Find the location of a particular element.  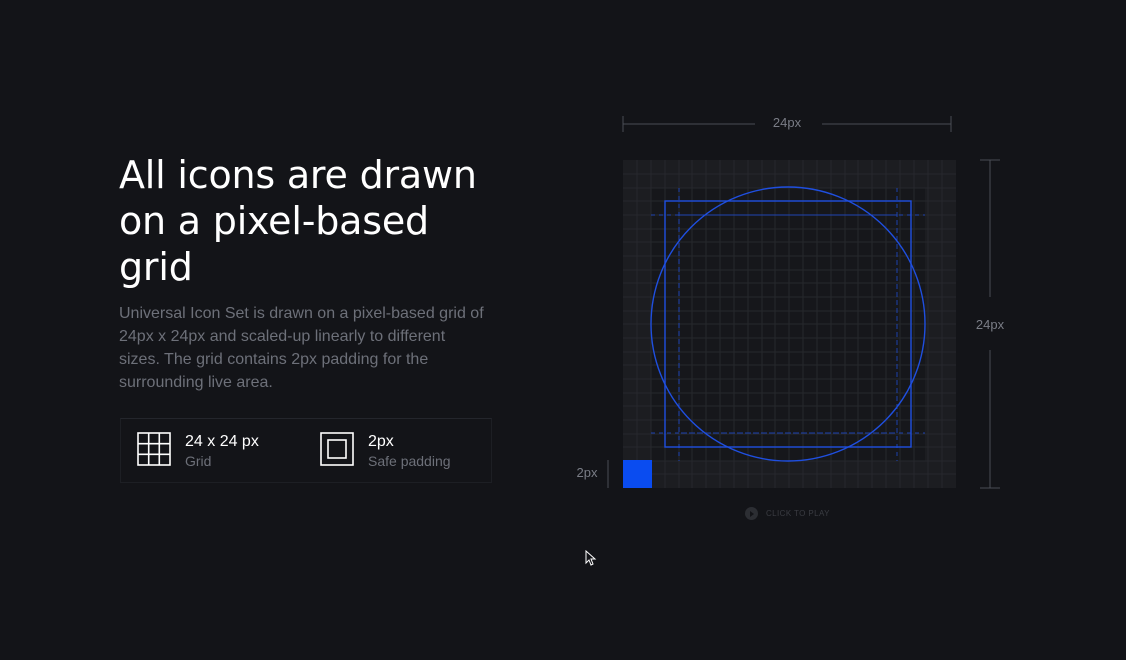

padding-dimension: 2px is located at coordinates (593, 474).